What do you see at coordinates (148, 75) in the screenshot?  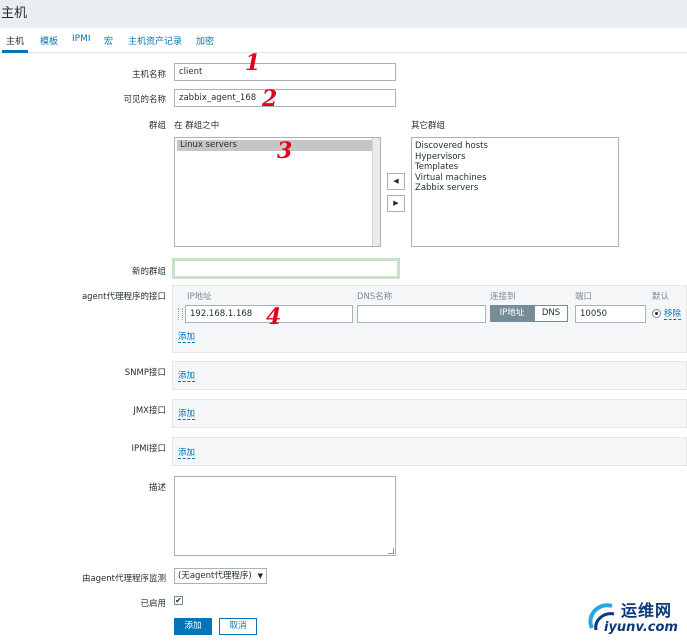 I see `hostname-label: 主机名称` at bounding box center [148, 75].